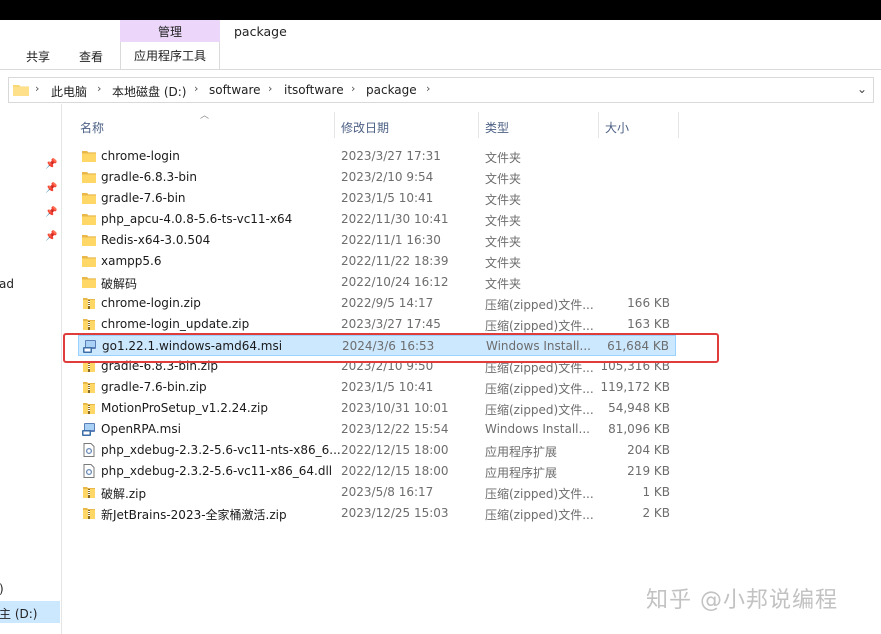 Image resolution: width=881 pixels, height=634 pixels. What do you see at coordinates (387, 177) in the screenshot?
I see `file-date: 2023/2/10 9:54` at bounding box center [387, 177].